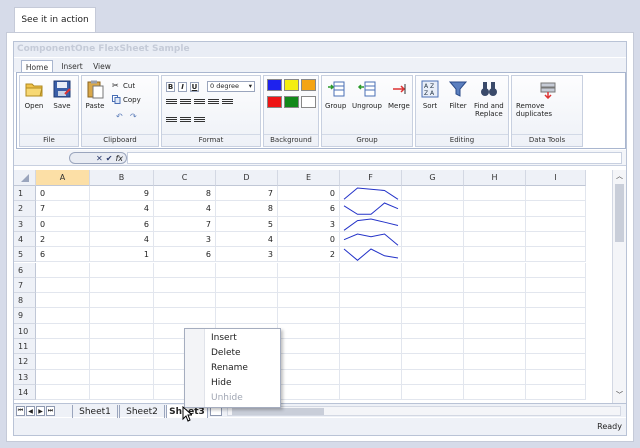 Image resolution: width=640 pixels, height=448 pixels. Describe the element at coordinates (308, 85) in the screenshot. I see `color-swatch-orange` at that location.